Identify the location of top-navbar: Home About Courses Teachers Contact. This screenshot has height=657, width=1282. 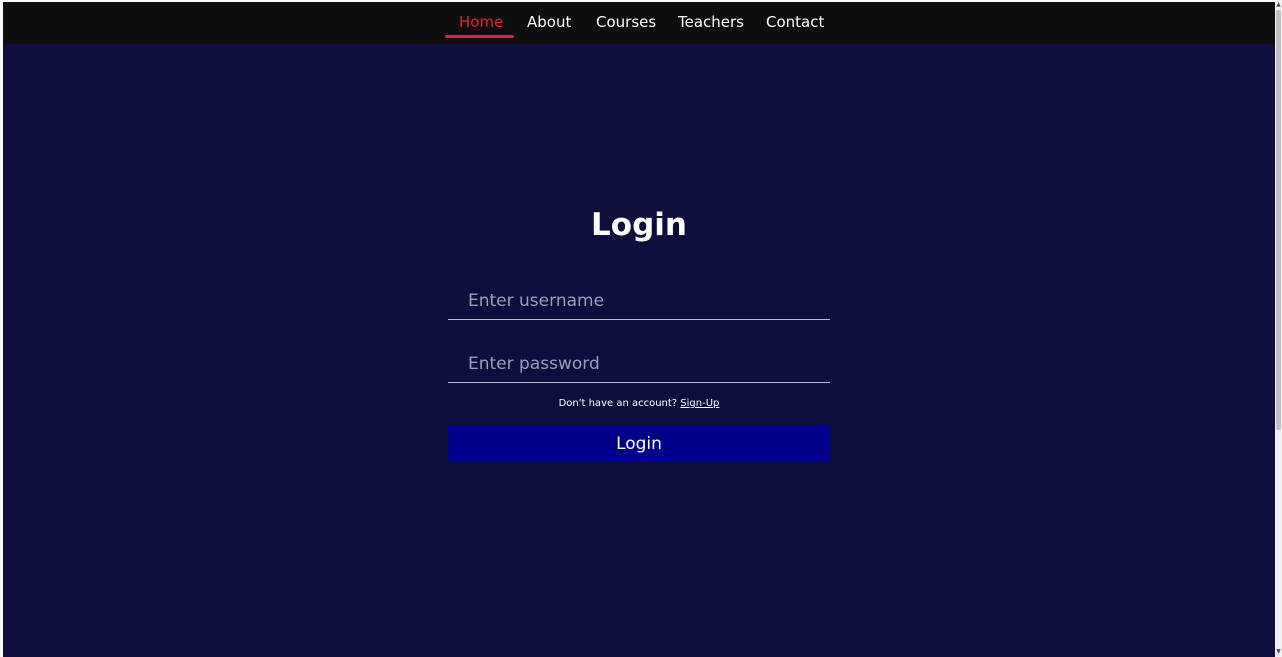
(639, 23).